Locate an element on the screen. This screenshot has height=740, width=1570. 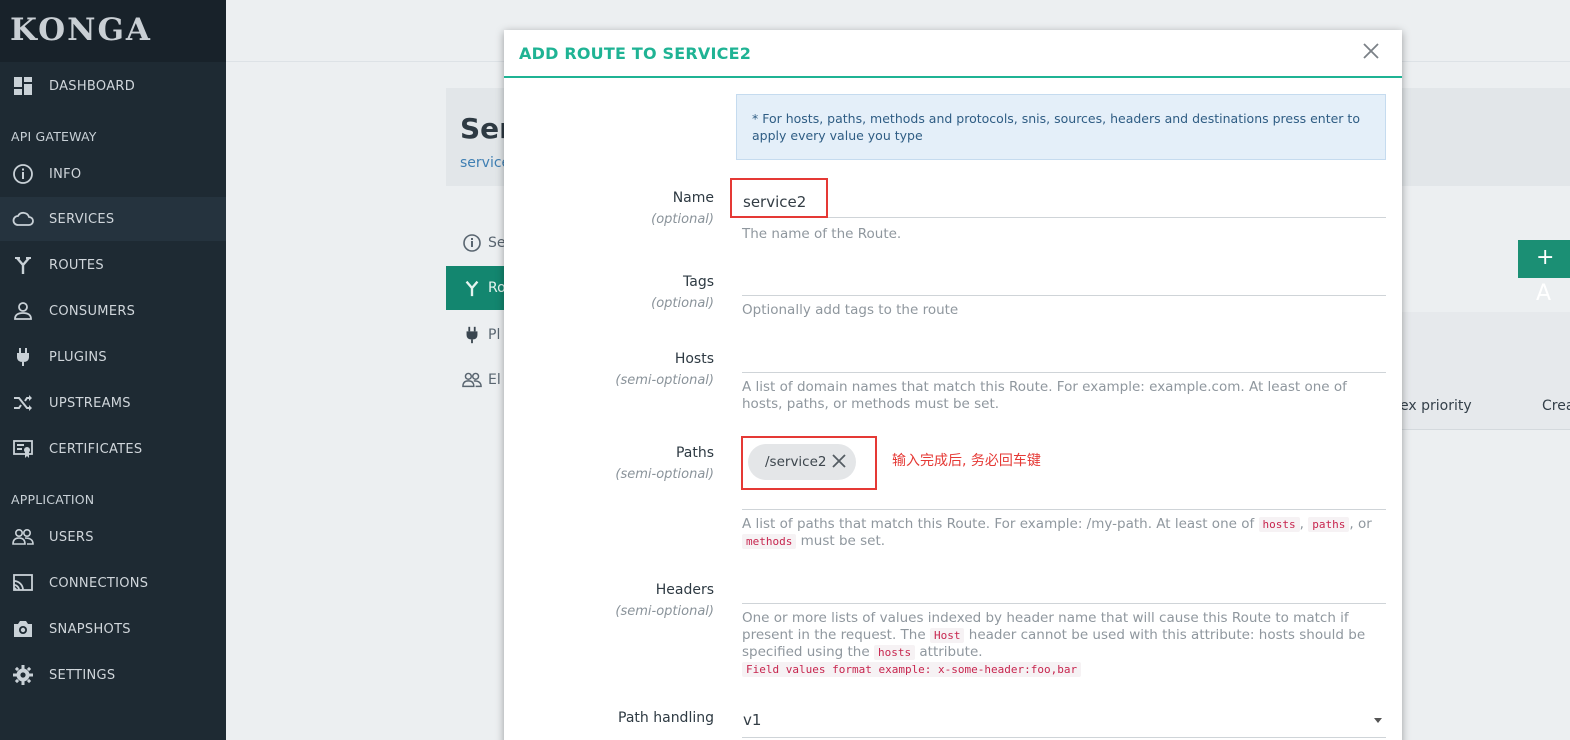
chevron-down-icon is located at coordinates (1378, 720).